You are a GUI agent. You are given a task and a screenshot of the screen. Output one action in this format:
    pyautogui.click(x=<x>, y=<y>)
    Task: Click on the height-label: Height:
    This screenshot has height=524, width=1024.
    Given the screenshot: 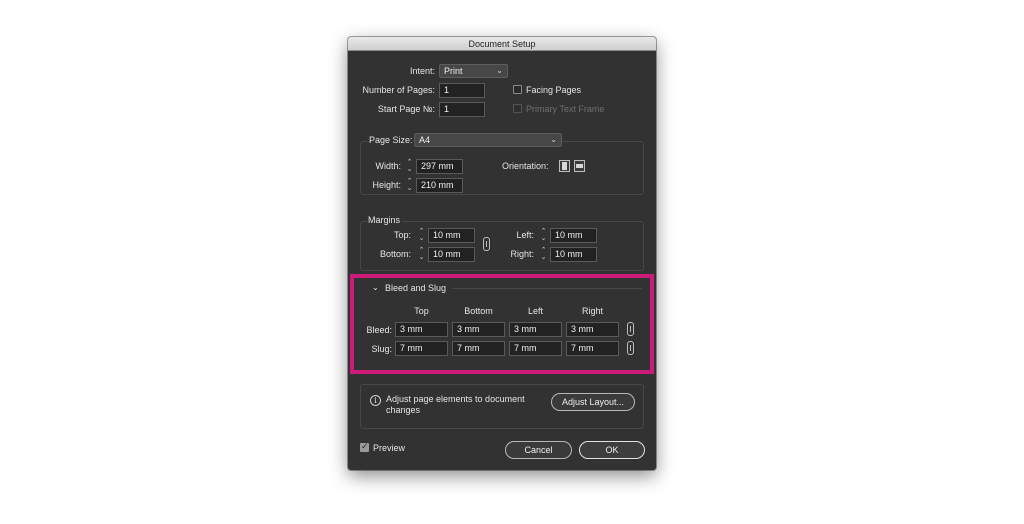 What is the action you would take?
    pyautogui.click(x=386, y=185)
    